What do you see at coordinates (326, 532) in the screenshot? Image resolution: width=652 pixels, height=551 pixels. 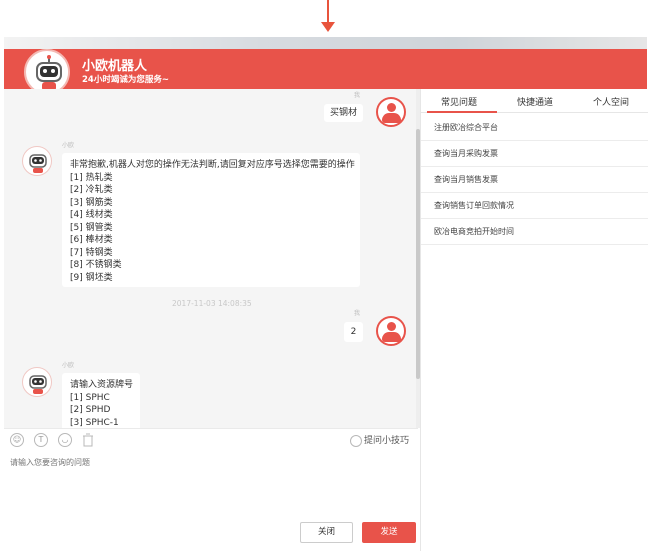 I see `close-button: 关闭` at bounding box center [326, 532].